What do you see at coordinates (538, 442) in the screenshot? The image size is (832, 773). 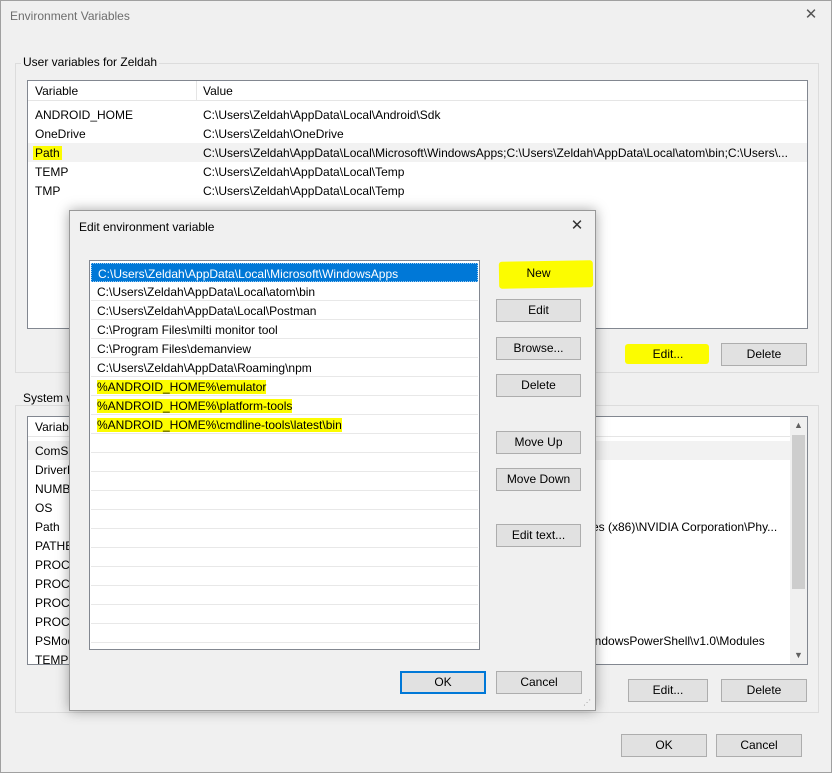 I see `move-up-button: Move Up` at bounding box center [538, 442].